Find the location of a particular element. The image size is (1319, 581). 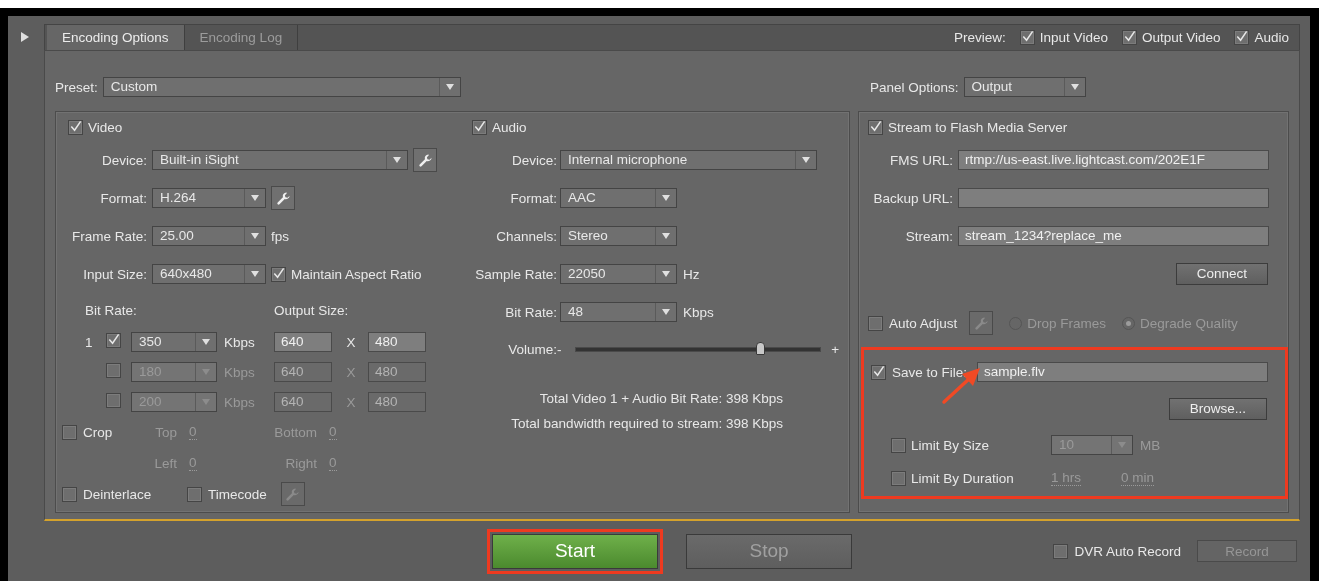

label: Volume: is located at coordinates (532, 349).